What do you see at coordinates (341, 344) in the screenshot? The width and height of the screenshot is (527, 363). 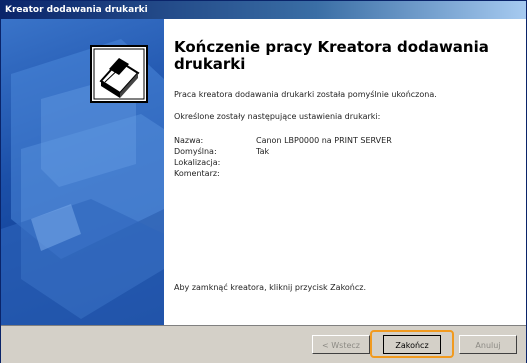 I see `back-button: < Wstecz` at bounding box center [341, 344].